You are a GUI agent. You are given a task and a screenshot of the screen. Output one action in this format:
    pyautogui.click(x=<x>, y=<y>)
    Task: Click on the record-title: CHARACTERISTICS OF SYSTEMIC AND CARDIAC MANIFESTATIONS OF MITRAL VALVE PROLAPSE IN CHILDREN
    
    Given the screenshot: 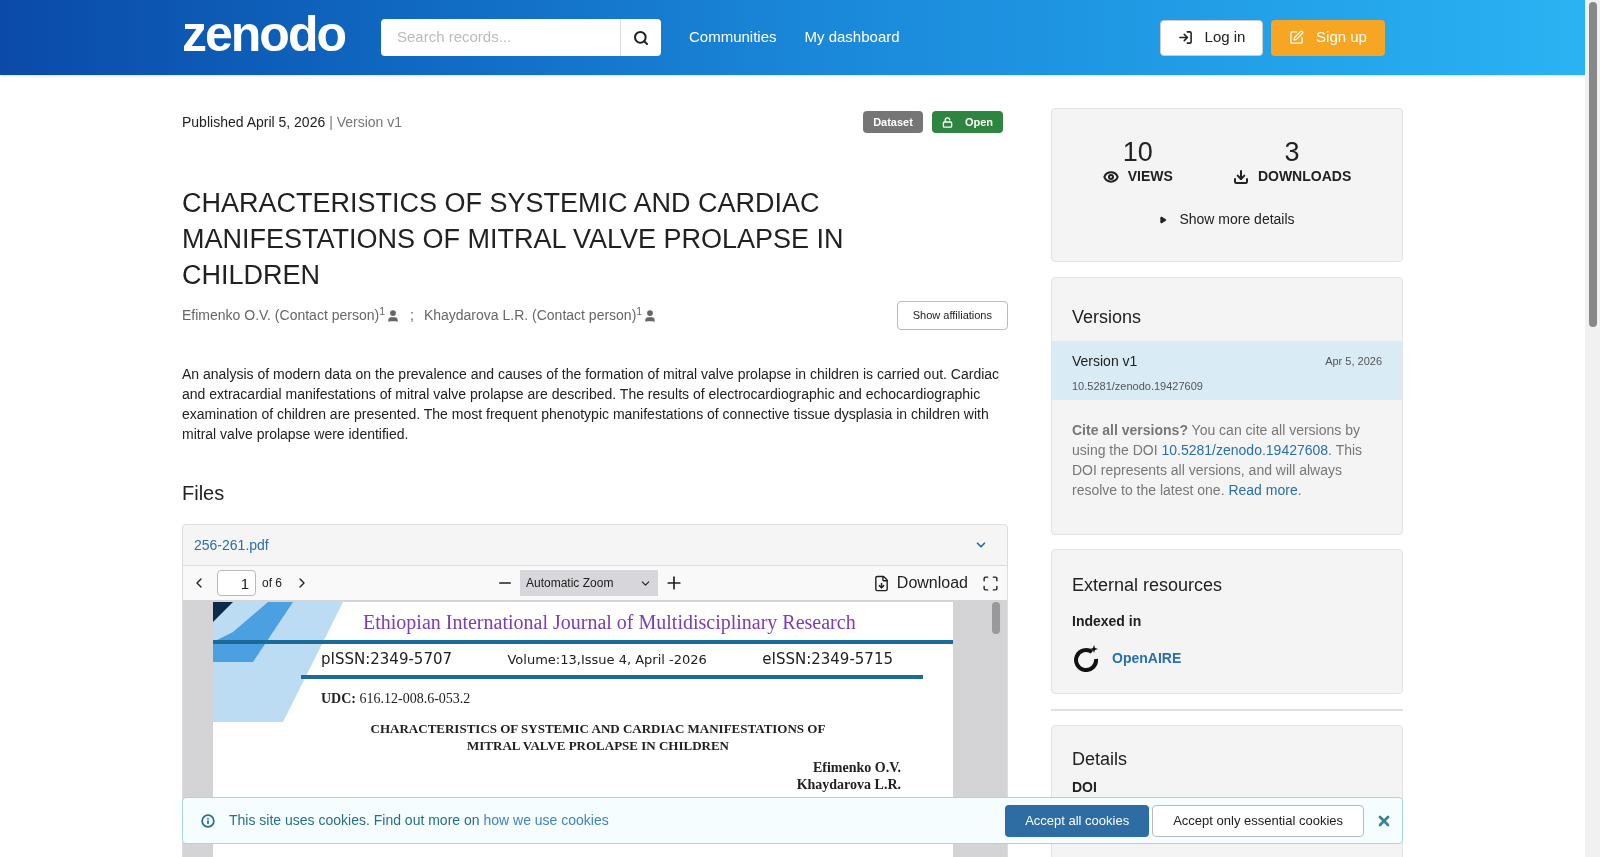 What is the action you would take?
    pyautogui.click(x=513, y=239)
    